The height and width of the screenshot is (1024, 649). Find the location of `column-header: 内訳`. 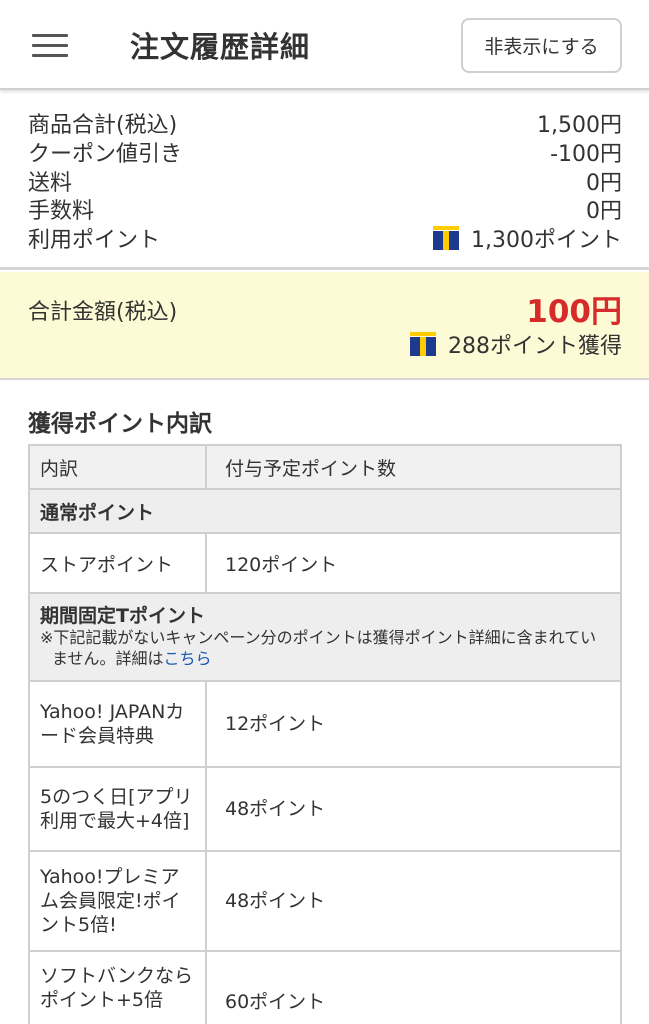

column-header: 内訳 is located at coordinates (117, 467).